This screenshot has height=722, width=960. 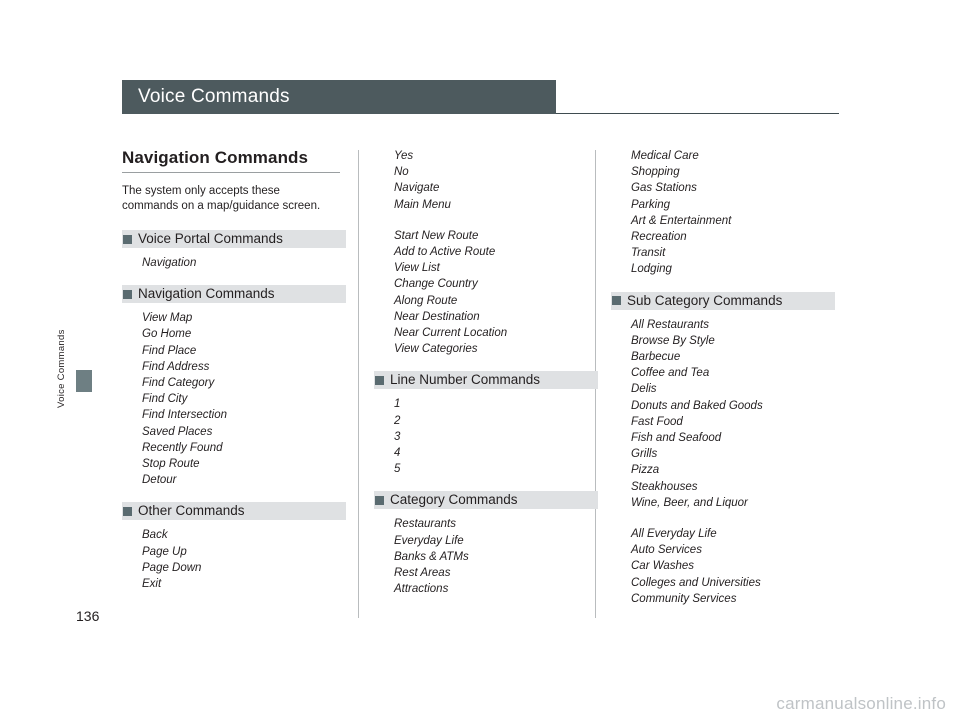 I want to click on list-item: Barbecue, so click(x=656, y=357).